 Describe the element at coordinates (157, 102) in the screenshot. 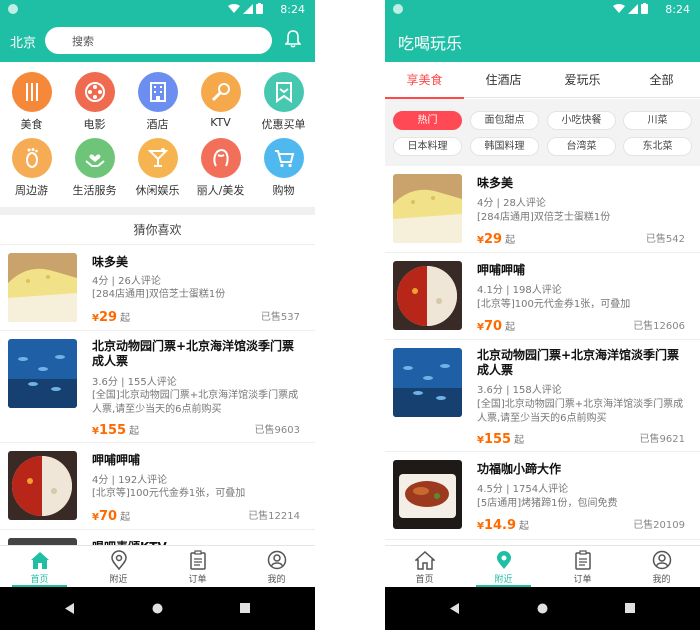

I see `category-hotel: 酒店` at that location.